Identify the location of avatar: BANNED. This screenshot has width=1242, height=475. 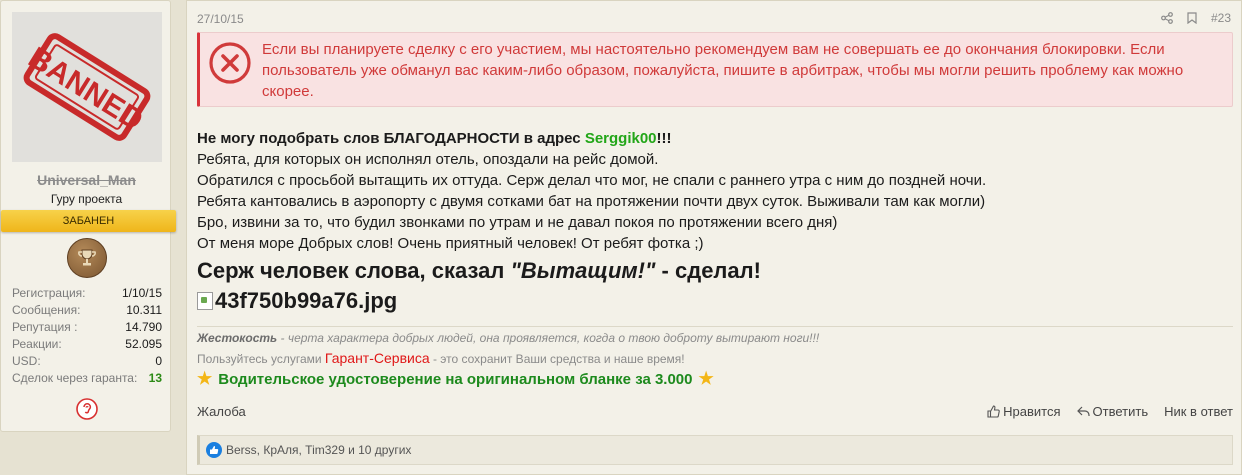
(87, 87).